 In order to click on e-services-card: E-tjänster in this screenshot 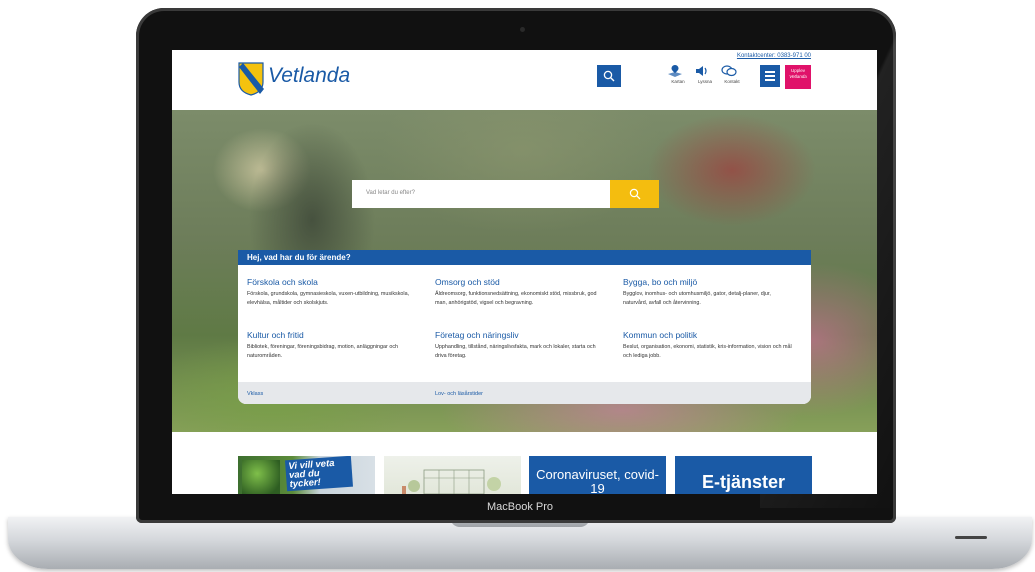, I will do `click(743, 475)`.